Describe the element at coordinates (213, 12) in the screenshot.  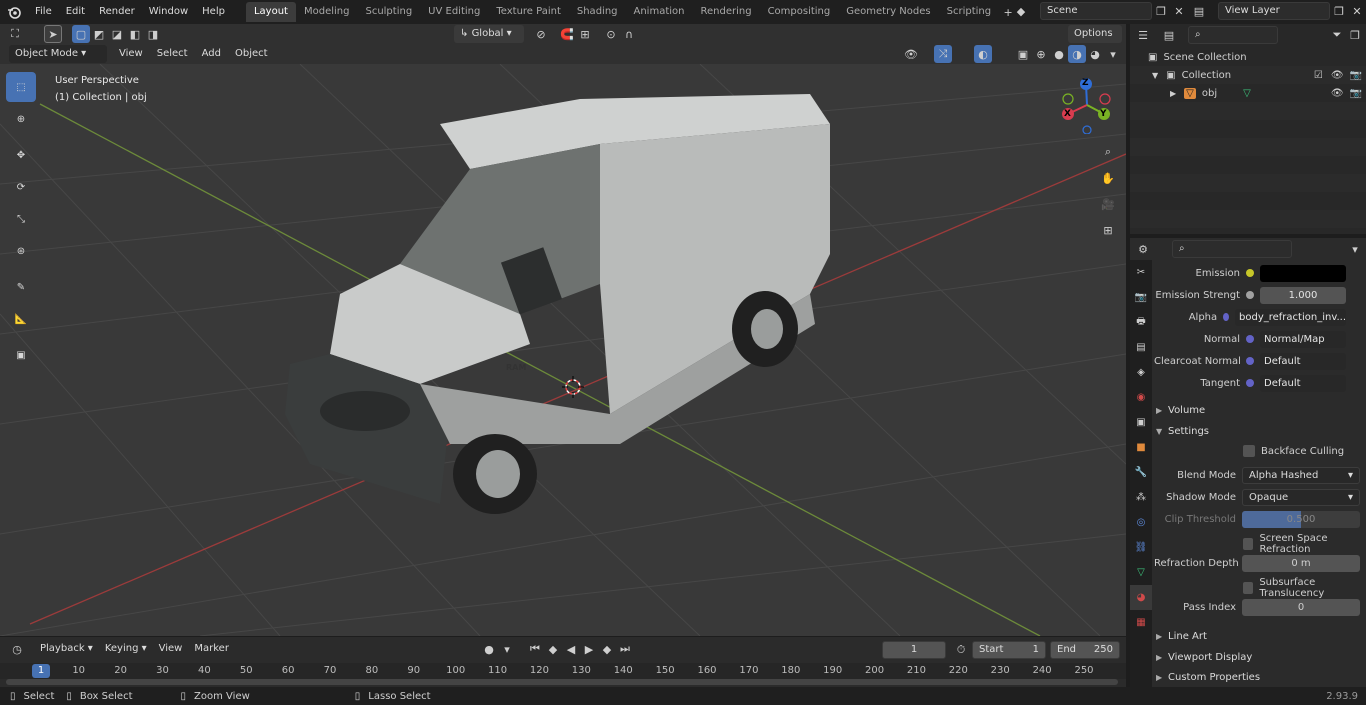
I see `menu-help: Help` at that location.